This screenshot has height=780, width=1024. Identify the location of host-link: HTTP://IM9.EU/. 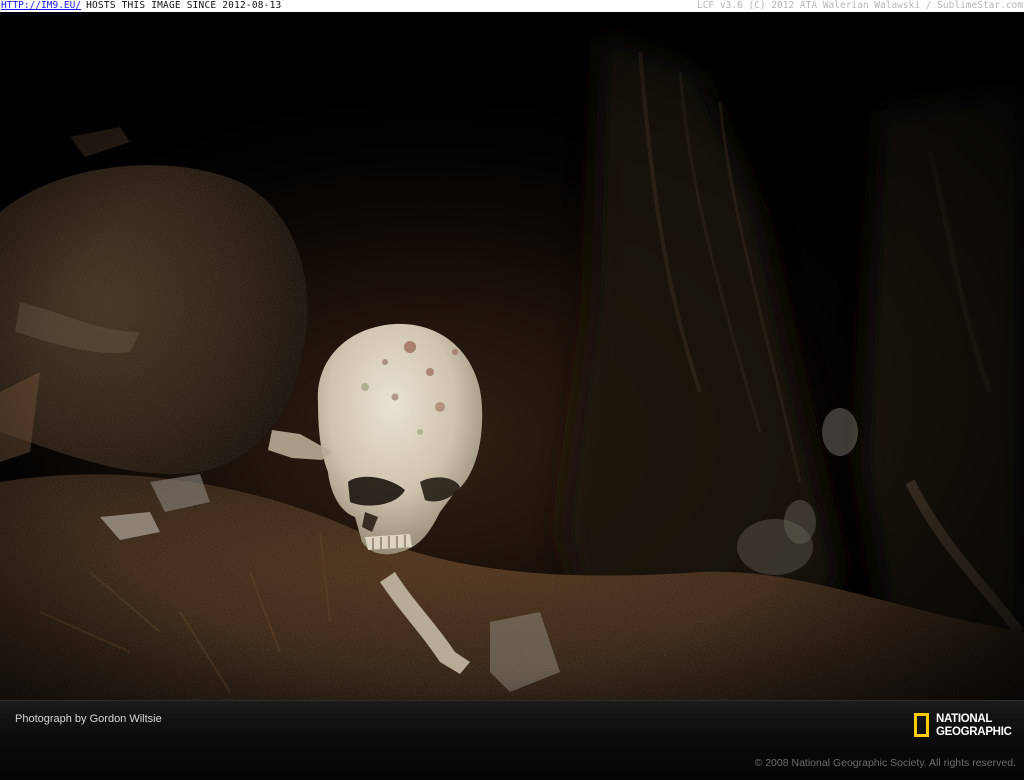
(41, 5).